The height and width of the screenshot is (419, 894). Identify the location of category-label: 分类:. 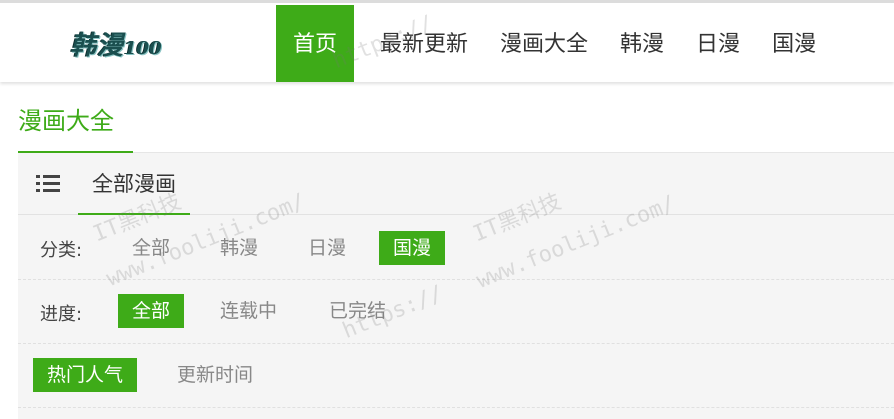
(61, 250).